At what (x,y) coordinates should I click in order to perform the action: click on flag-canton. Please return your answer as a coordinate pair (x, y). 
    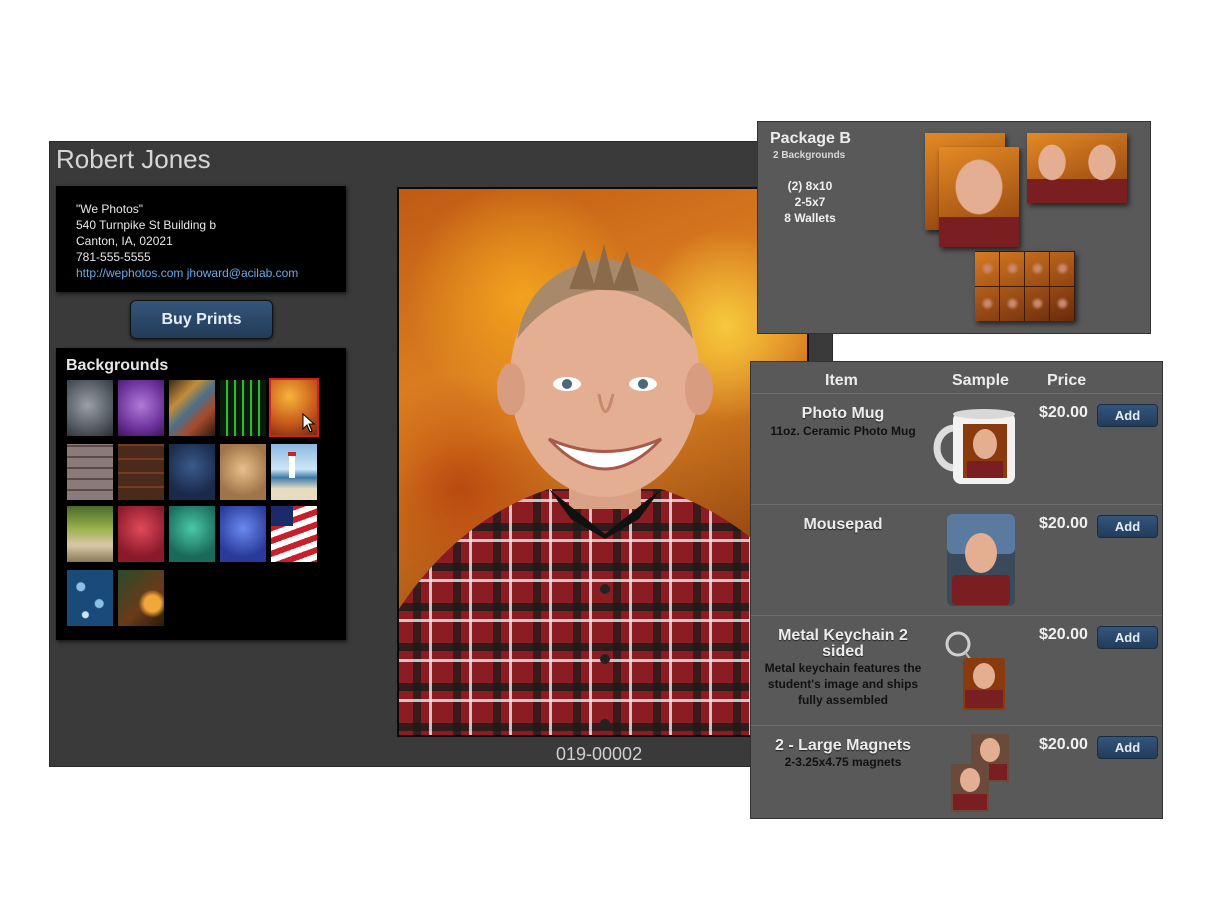
    Looking at the image, I should click on (282, 516).